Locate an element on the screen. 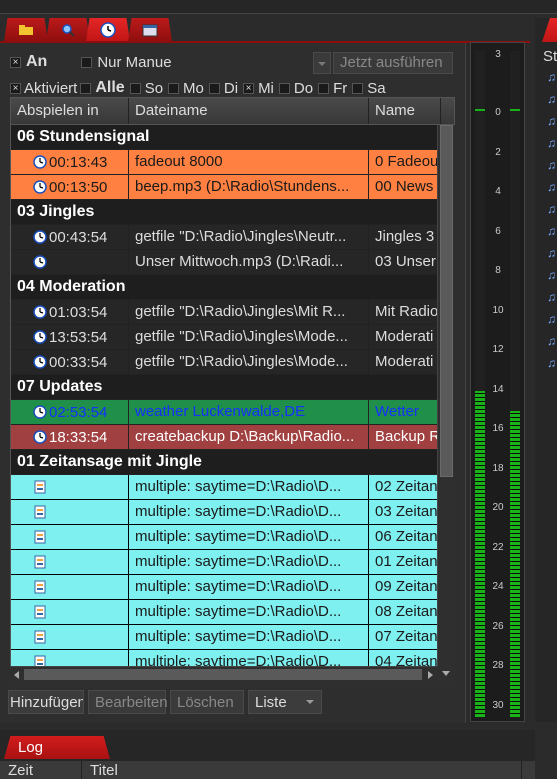 This screenshot has width=557, height=779. tab-scheduler is located at coordinates (108, 30).